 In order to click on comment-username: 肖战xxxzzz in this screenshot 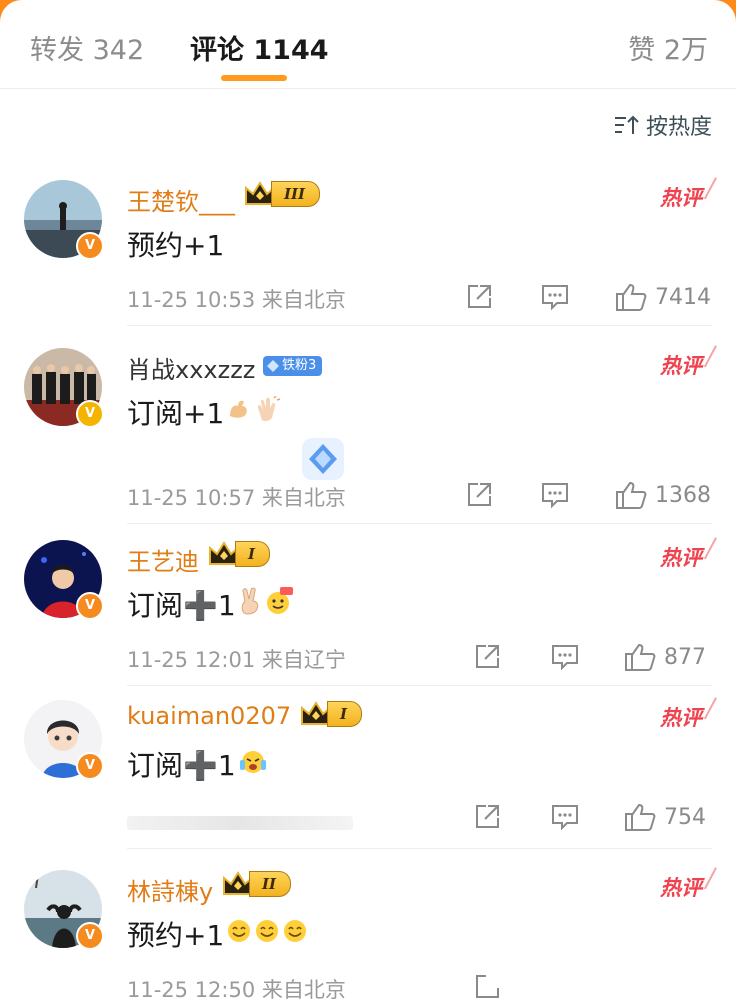, I will do `click(191, 367)`.